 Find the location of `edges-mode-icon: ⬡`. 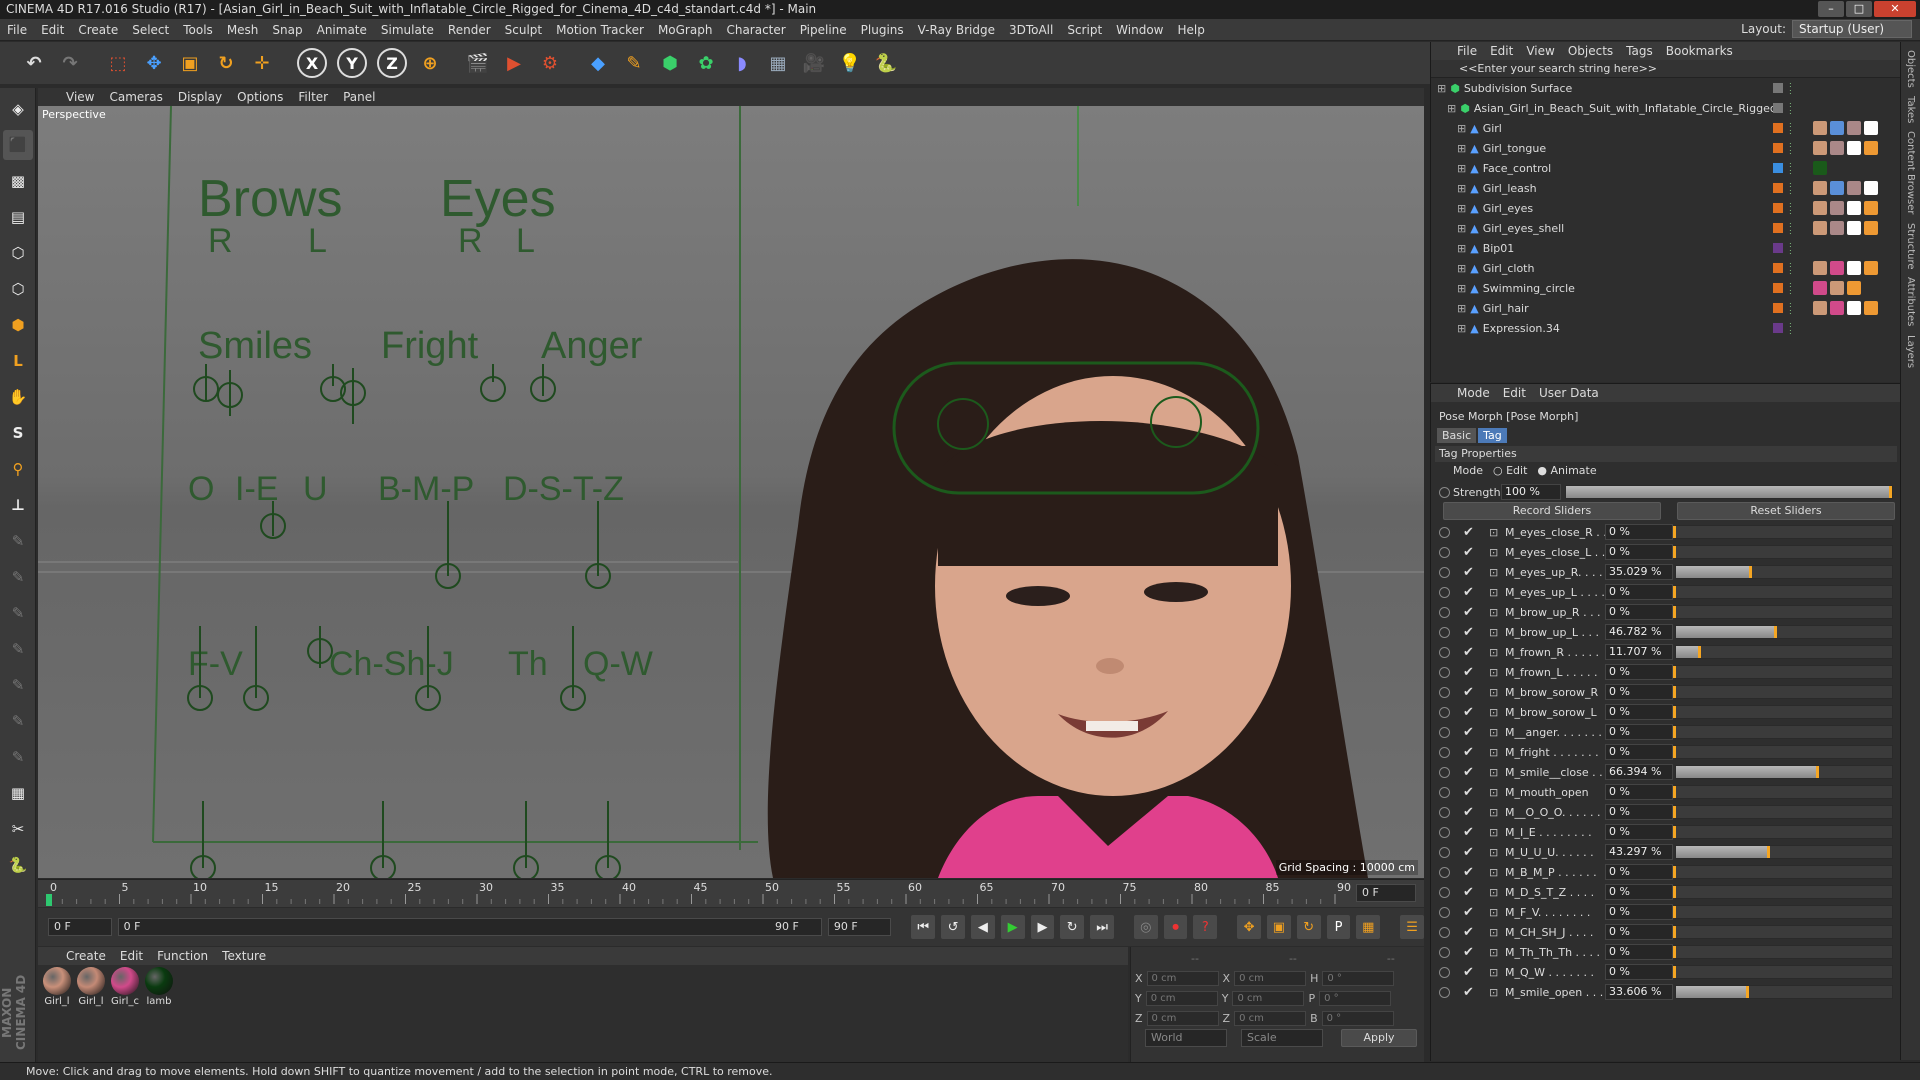

edges-mode-icon: ⬡ is located at coordinates (18, 289).